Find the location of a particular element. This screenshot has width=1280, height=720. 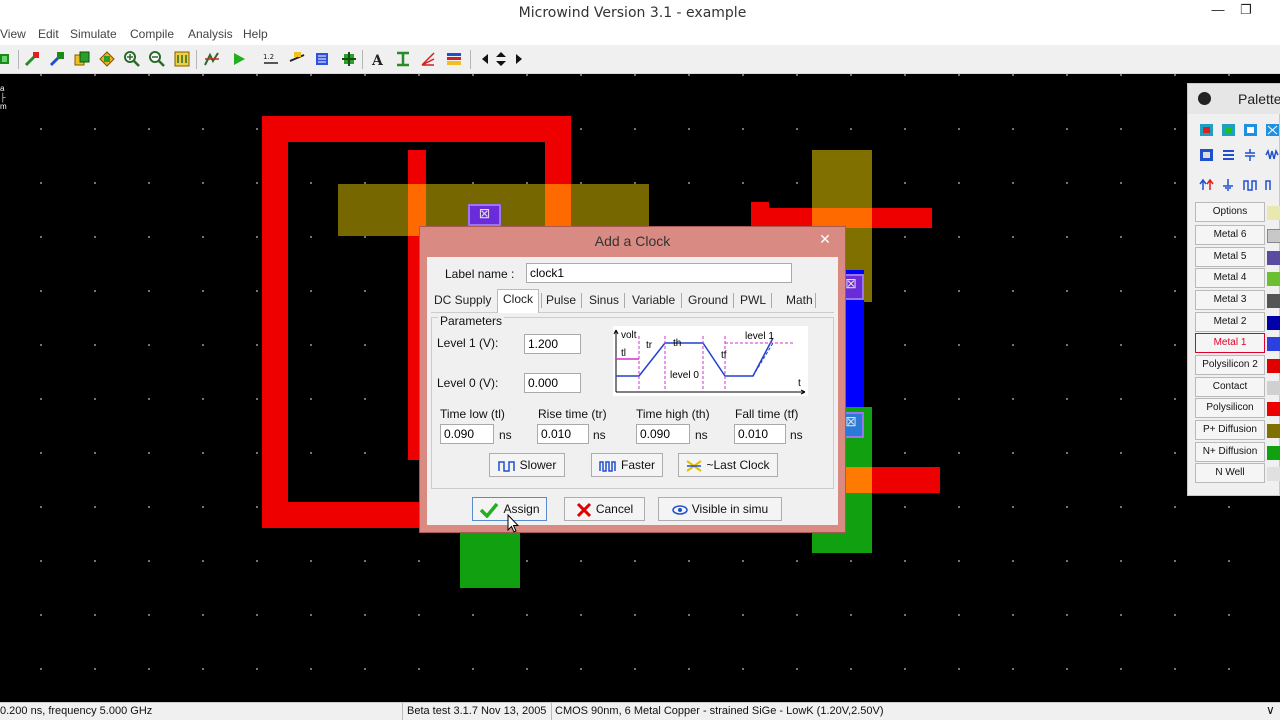

label-name-label: Label name : is located at coordinates (480, 274).